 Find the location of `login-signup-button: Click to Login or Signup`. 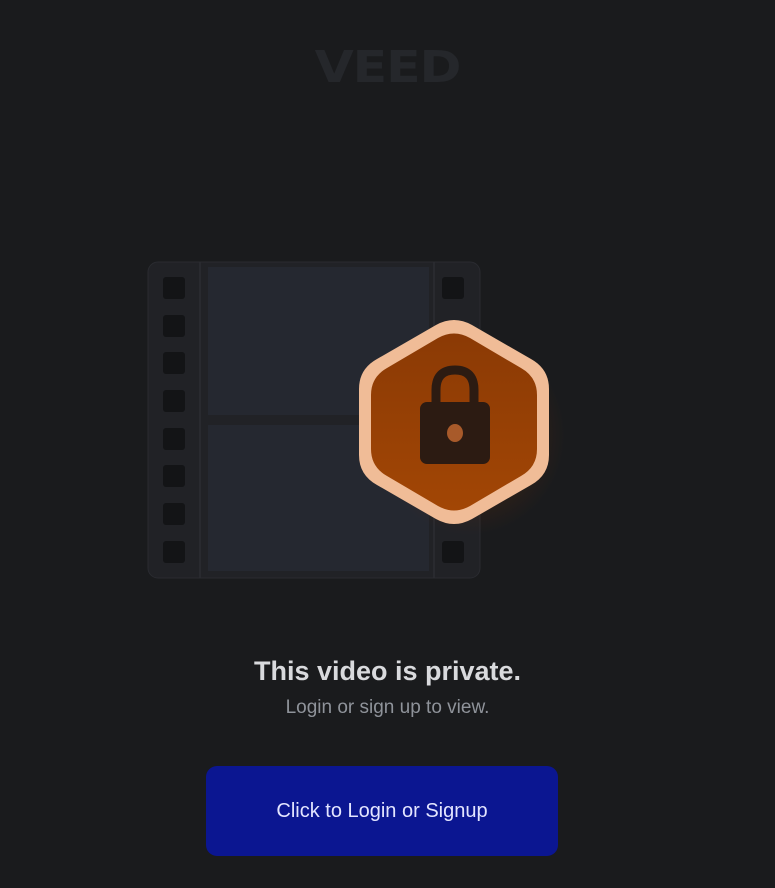

login-signup-button: Click to Login or Signup is located at coordinates (382, 811).